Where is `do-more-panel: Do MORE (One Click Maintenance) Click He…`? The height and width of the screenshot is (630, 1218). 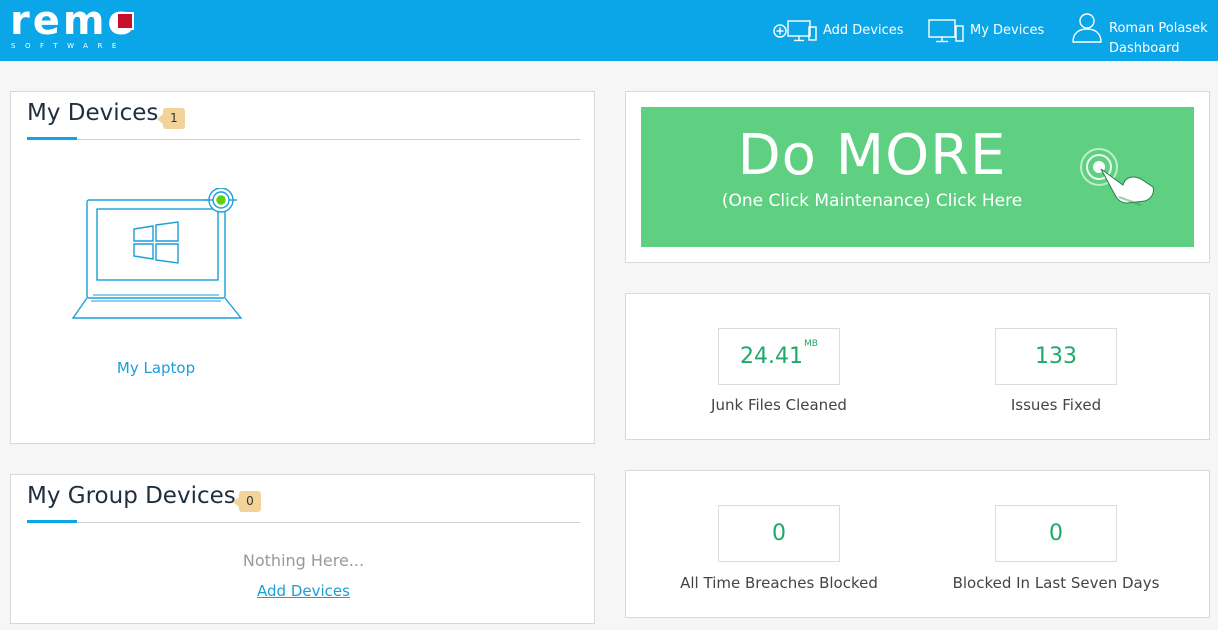 do-more-panel: Do MORE (One Click Maintenance) Click He… is located at coordinates (917, 177).